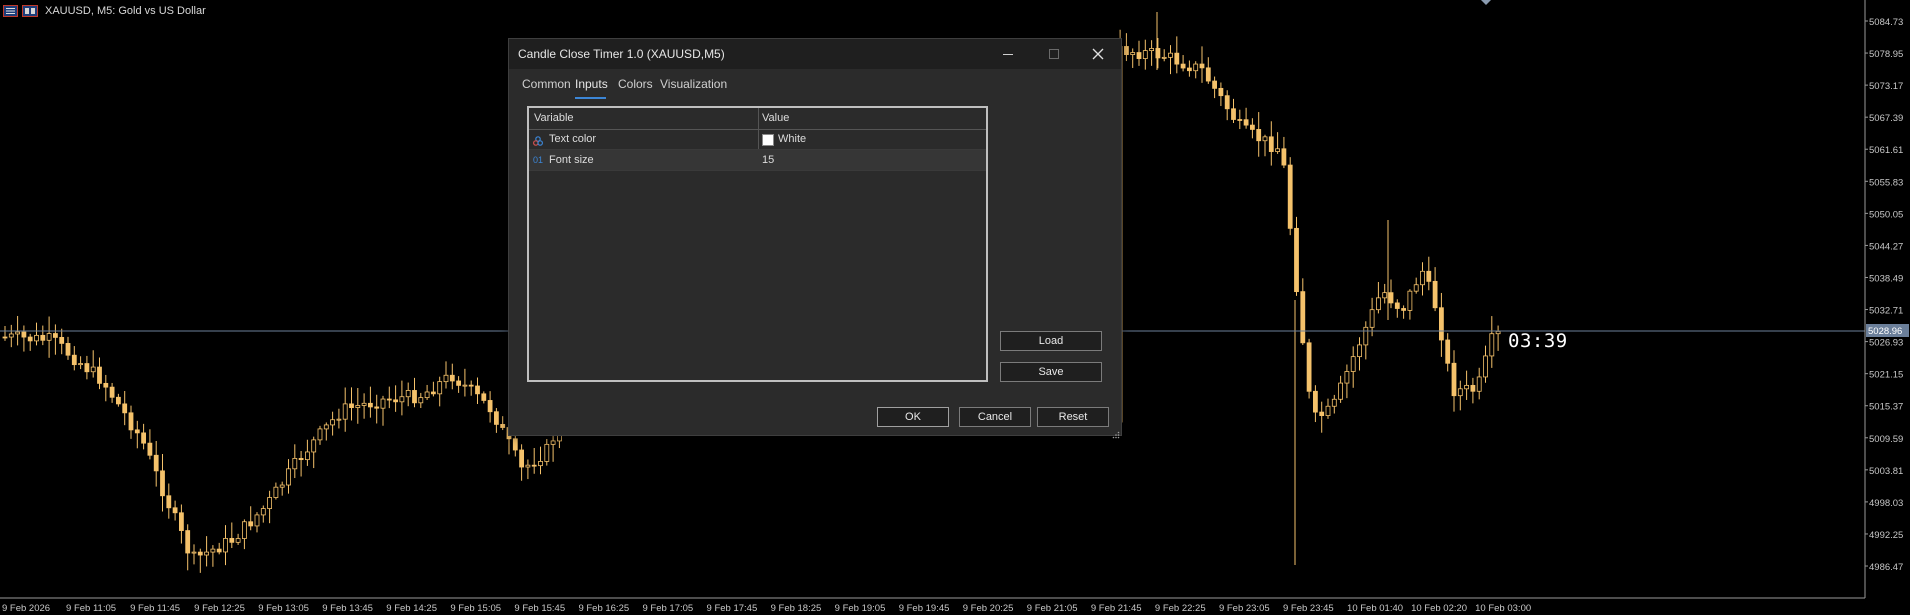 This screenshot has height=615, width=1910. Describe the element at coordinates (1886, 567) in the screenshot. I see `price-tick-label: 4986.47` at that location.